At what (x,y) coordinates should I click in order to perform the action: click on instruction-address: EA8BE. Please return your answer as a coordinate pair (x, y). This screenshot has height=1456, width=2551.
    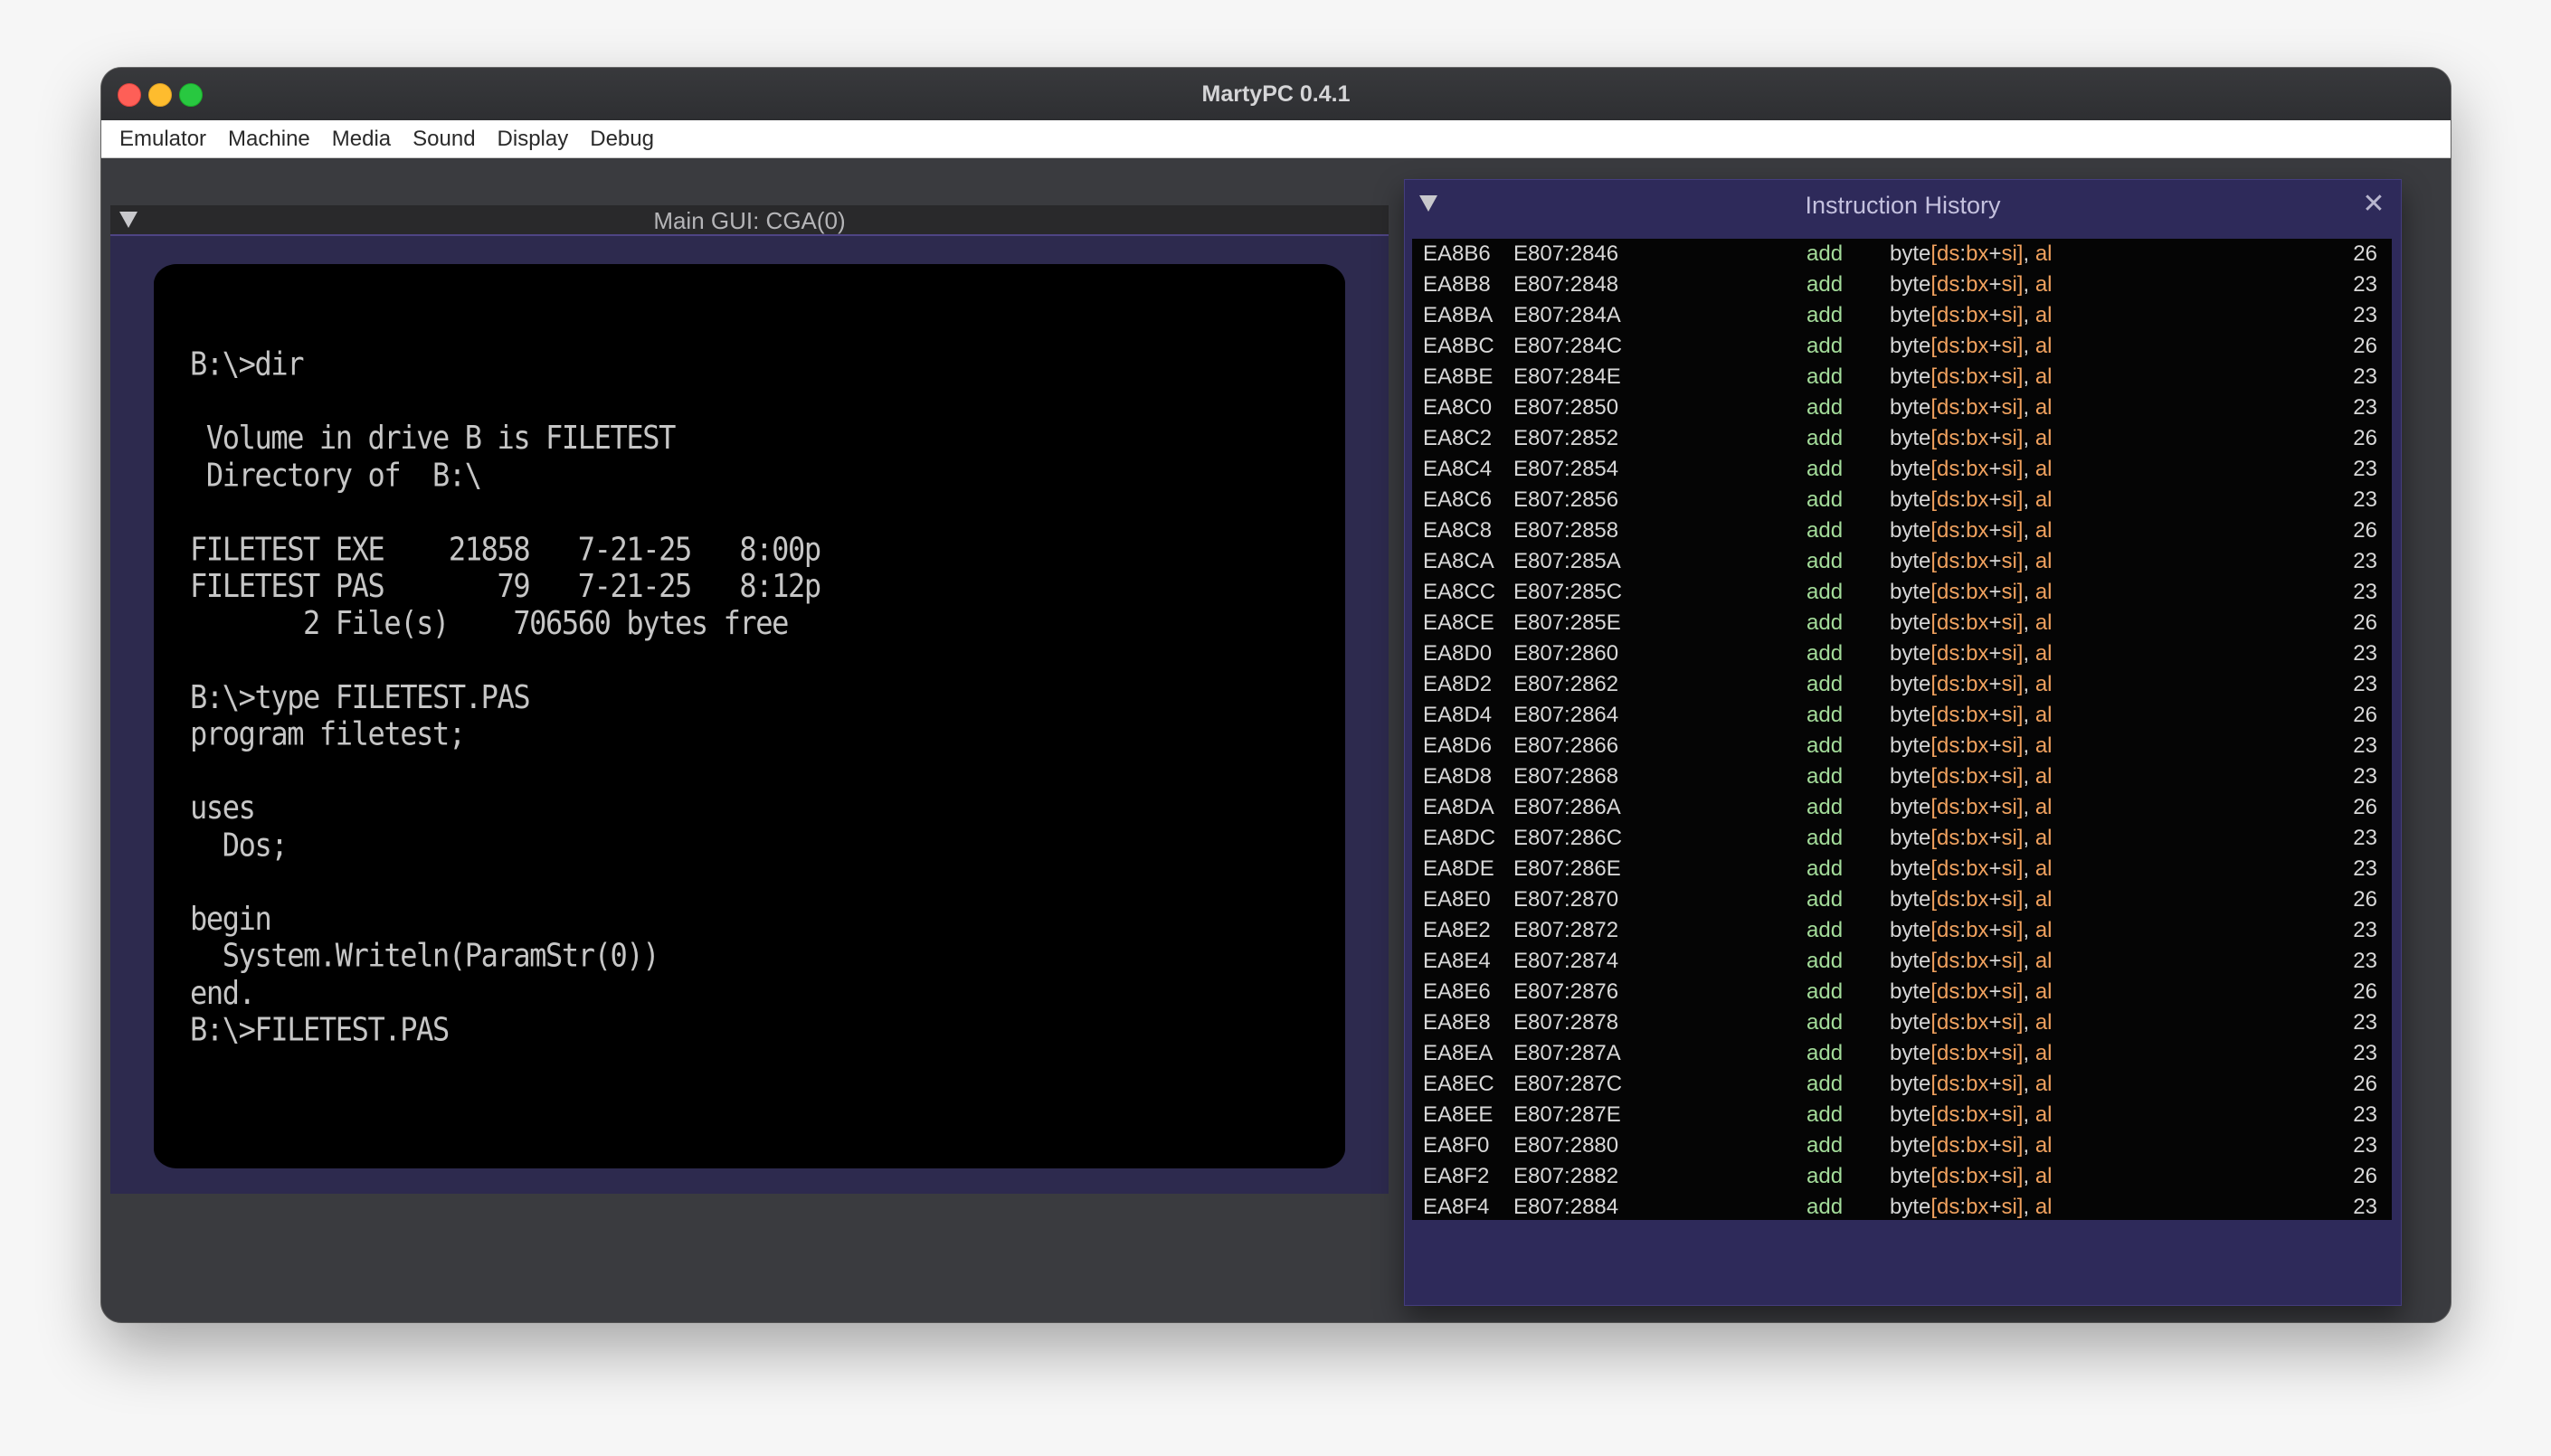
    Looking at the image, I should click on (1458, 377).